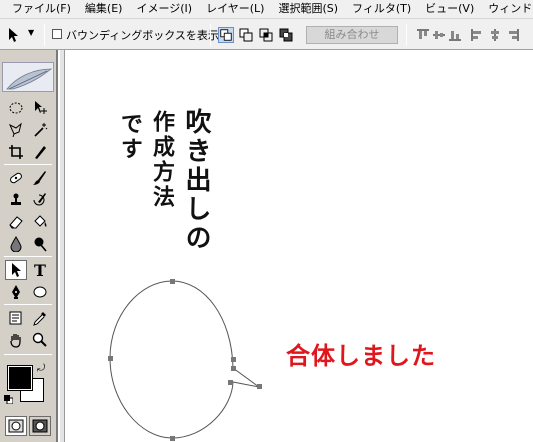  Describe the element at coordinates (361, 356) in the screenshot. I see `annotation-text: 合体しました` at that location.